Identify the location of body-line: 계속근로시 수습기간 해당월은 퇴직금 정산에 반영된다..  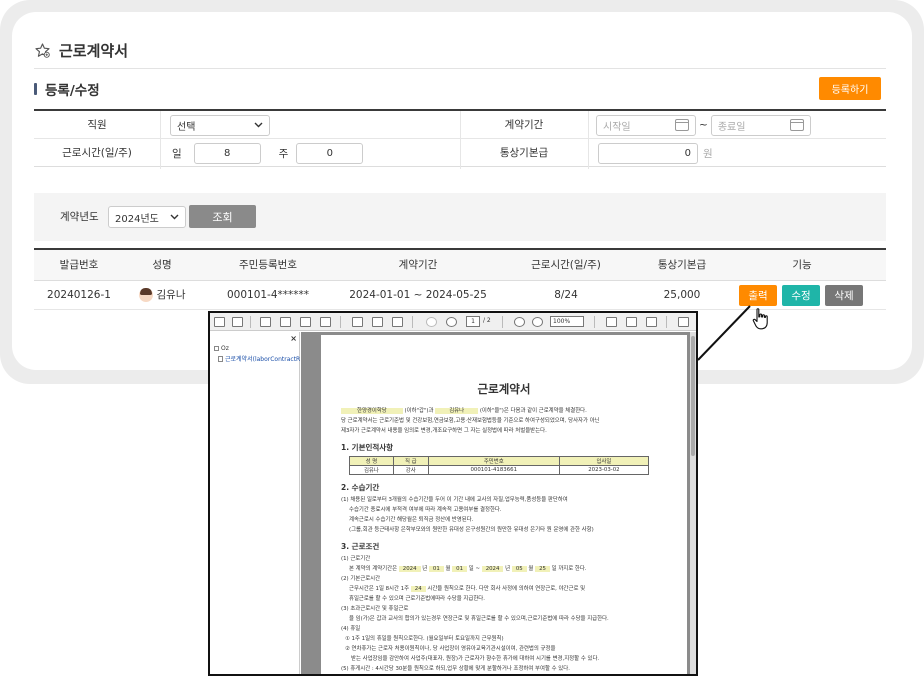
(411, 520).